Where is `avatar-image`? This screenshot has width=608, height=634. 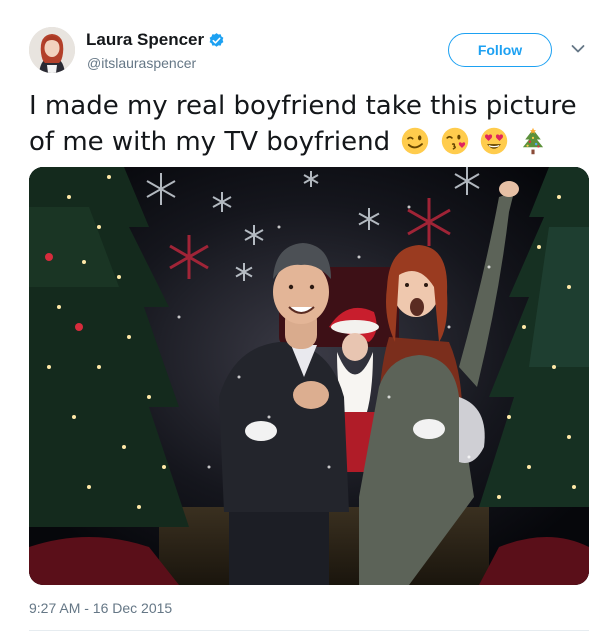
avatar-image is located at coordinates (52, 50).